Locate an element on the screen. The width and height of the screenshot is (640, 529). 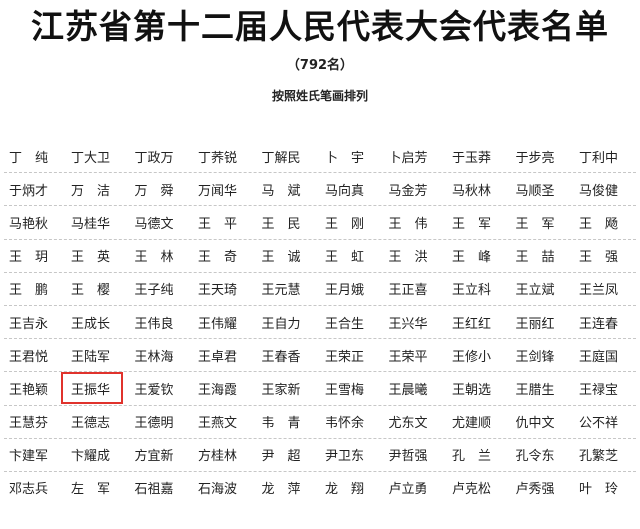
name-cell: 王艳颖 is located at coordinates (29, 390).